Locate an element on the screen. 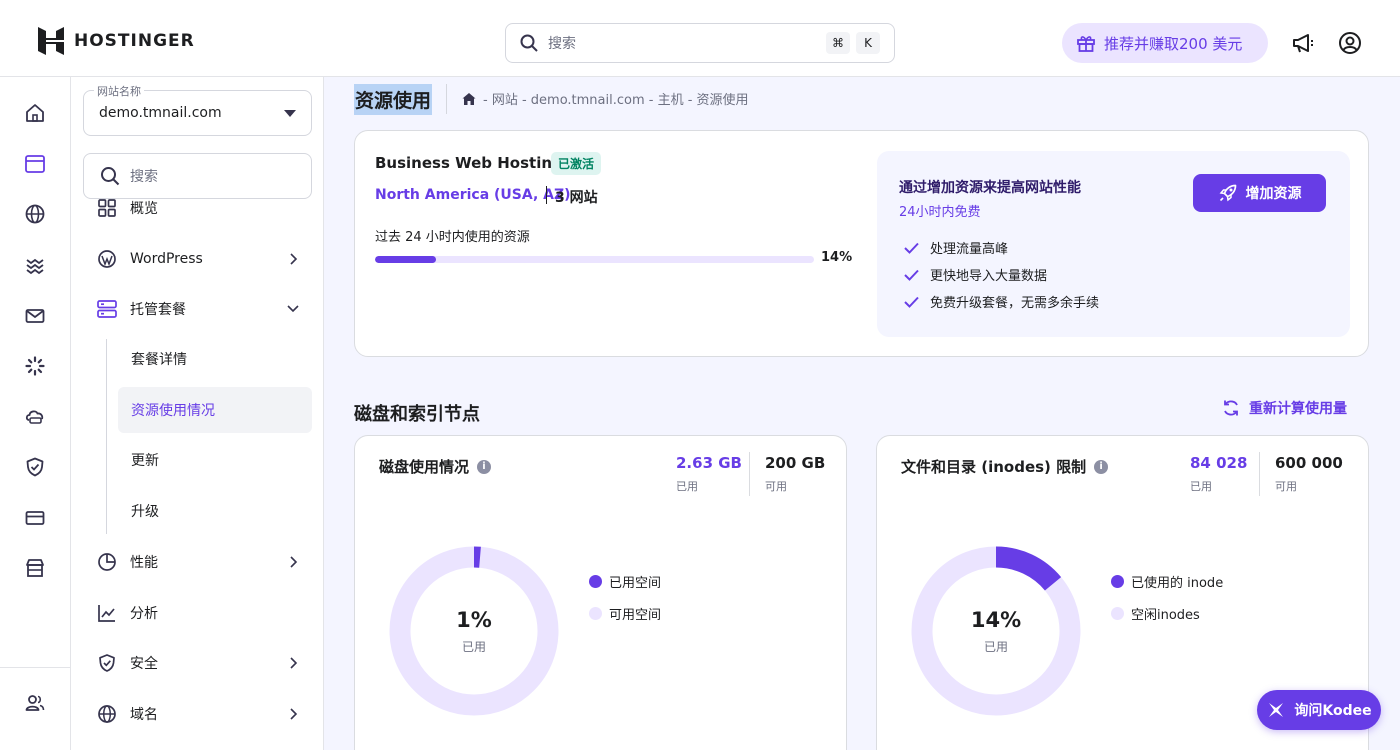 The width and height of the screenshot is (1400, 750). sidebar-item-analytics: 分析 is located at coordinates (197, 613).